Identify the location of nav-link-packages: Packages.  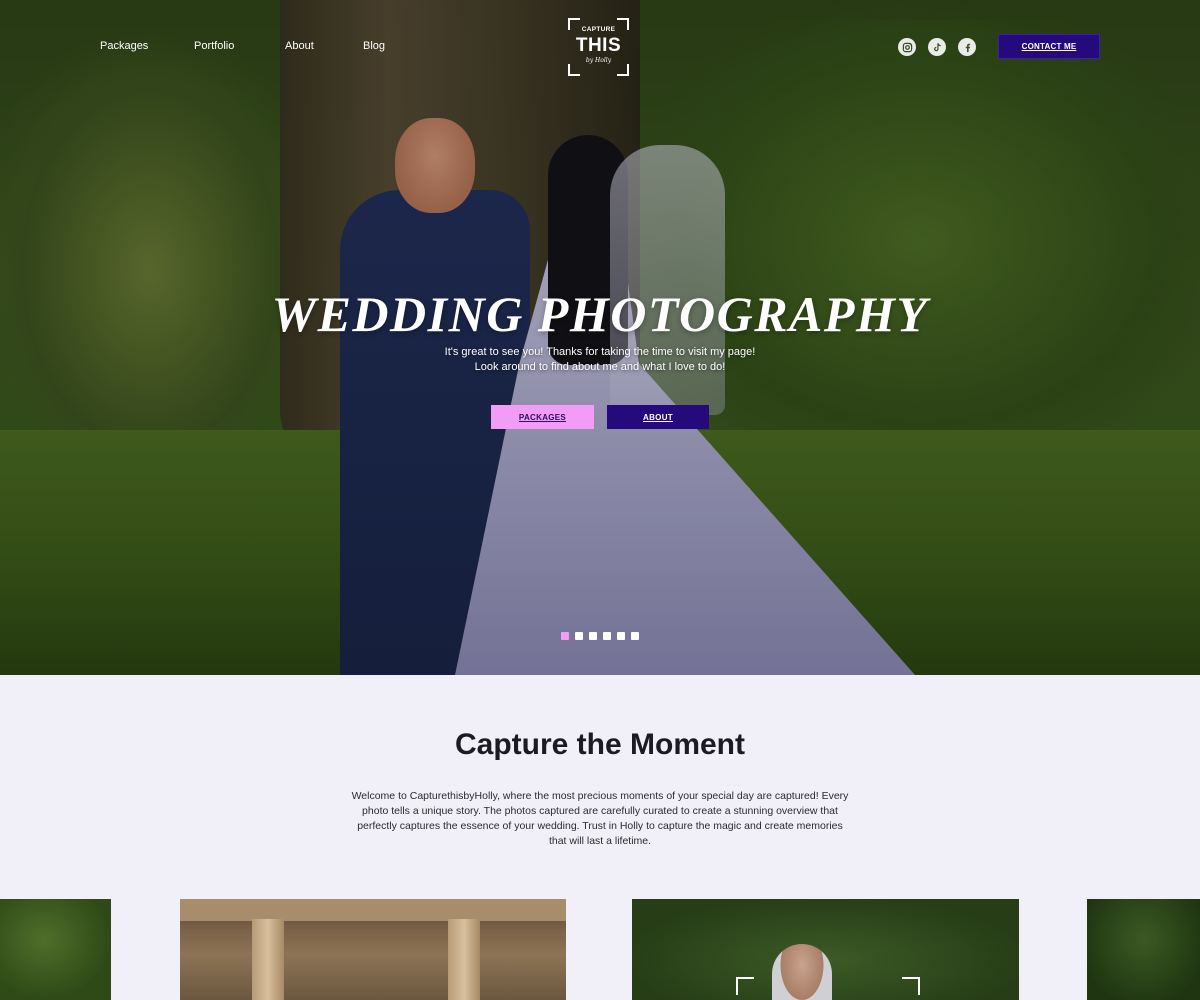
(124, 46).